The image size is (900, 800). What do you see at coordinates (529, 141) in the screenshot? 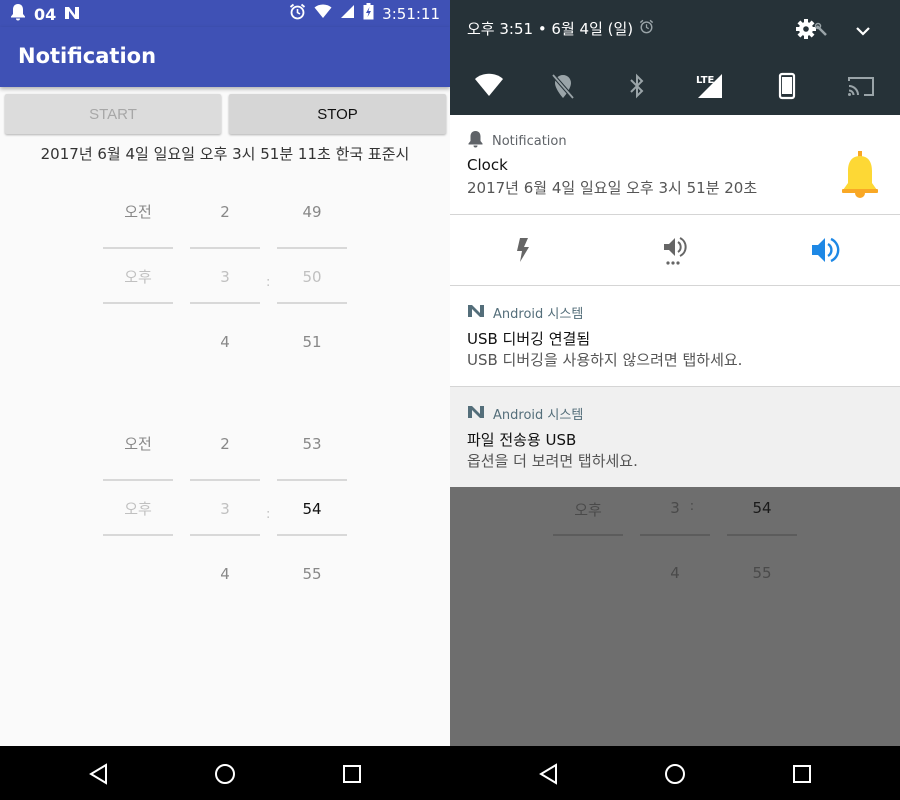
I see `notification-app-name: Notification` at bounding box center [529, 141].